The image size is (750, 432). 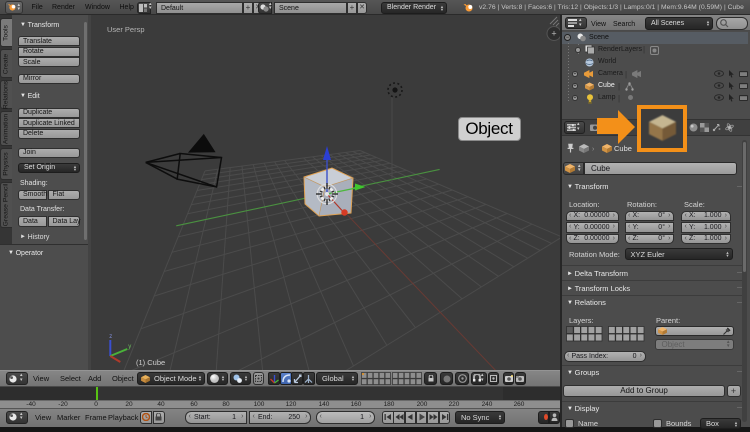 I want to click on svg-text: y, so click(x=129, y=347).